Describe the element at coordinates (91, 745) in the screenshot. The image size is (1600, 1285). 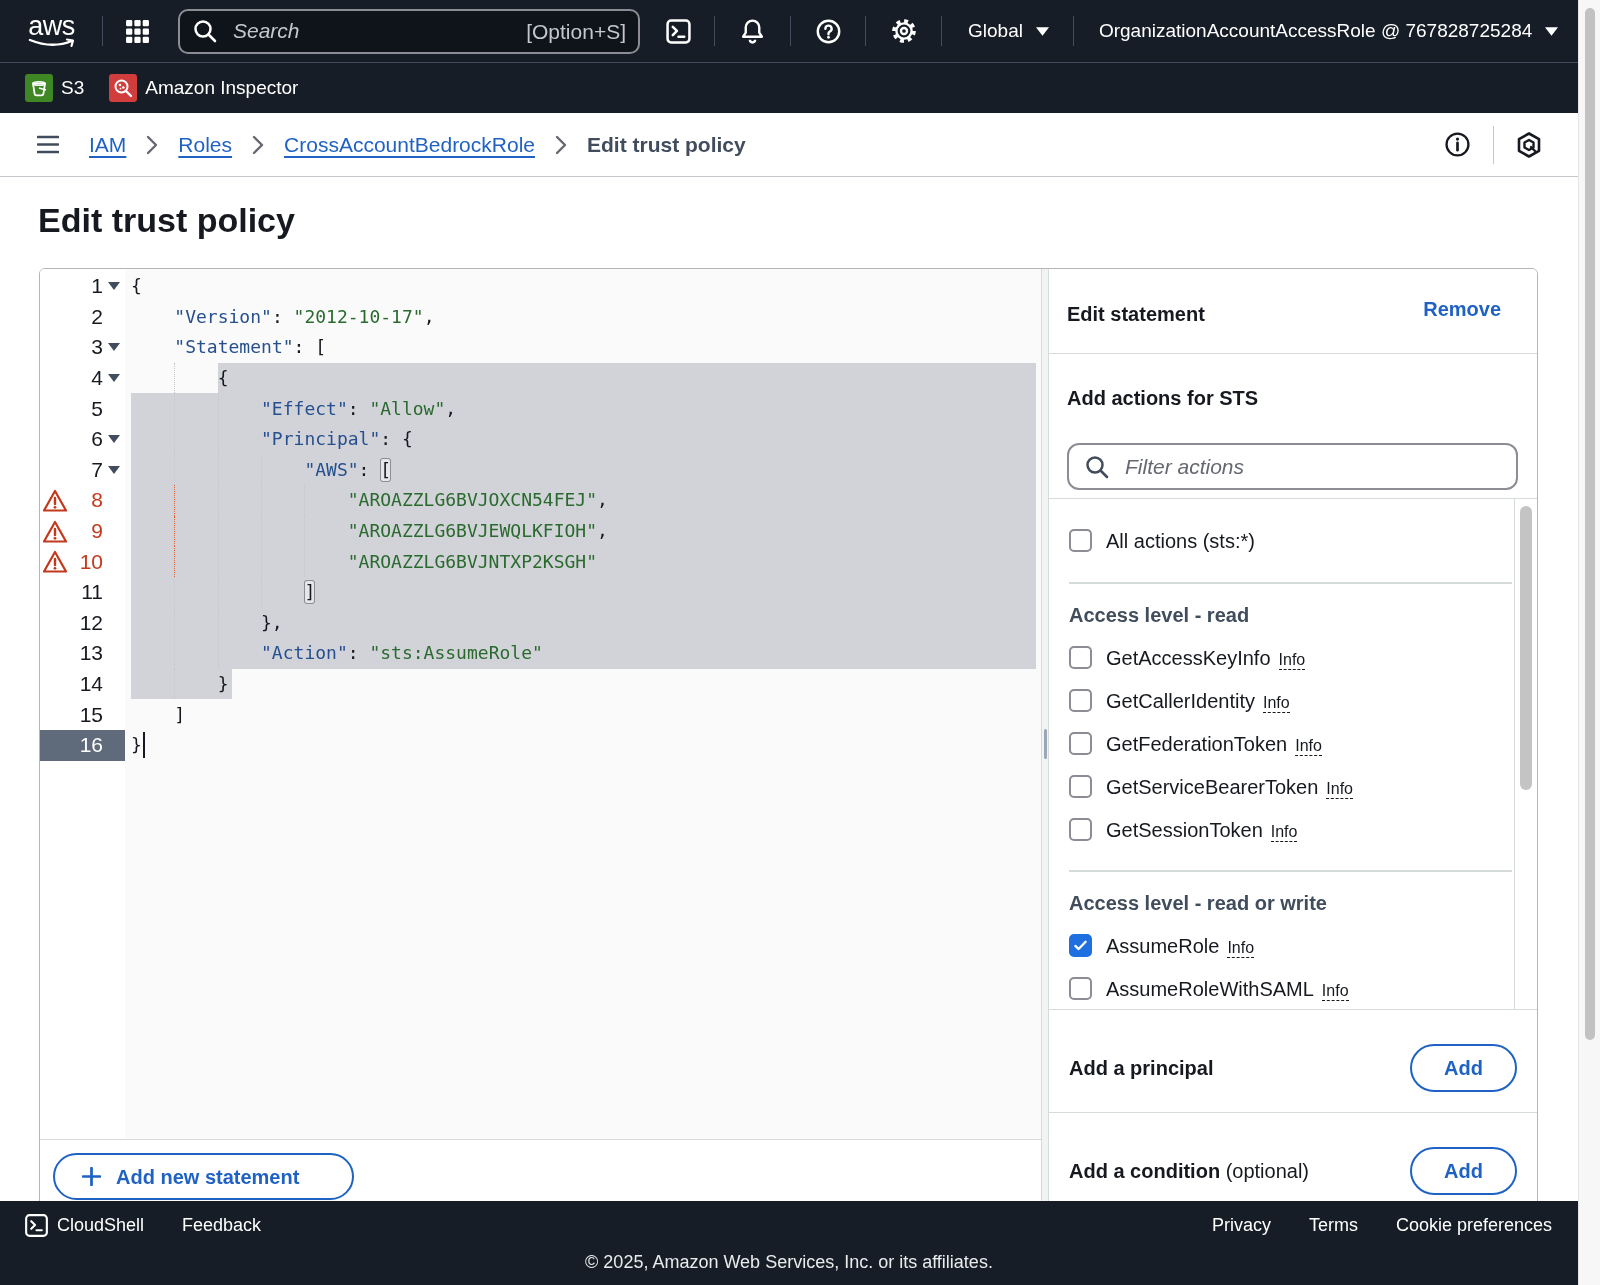
I see `line-number: 16` at that location.